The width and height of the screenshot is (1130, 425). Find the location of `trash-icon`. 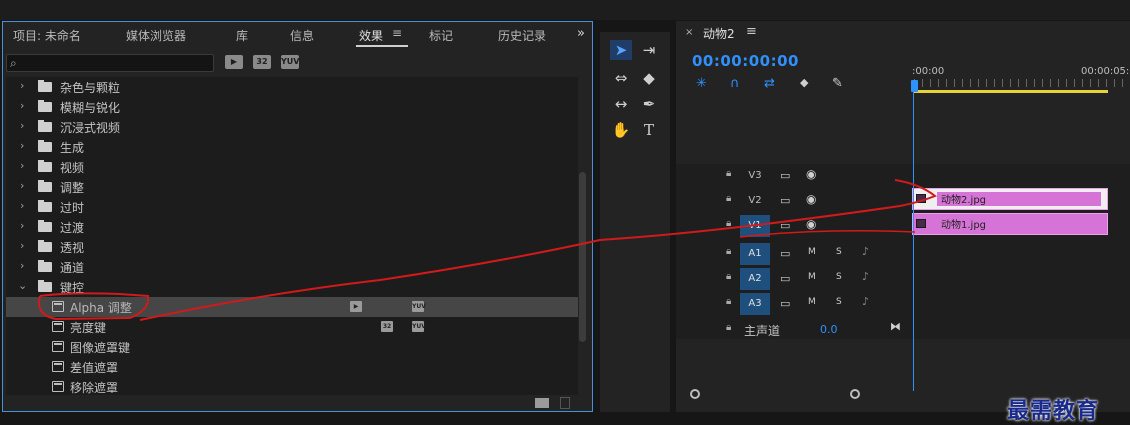

trash-icon is located at coordinates (565, 403).